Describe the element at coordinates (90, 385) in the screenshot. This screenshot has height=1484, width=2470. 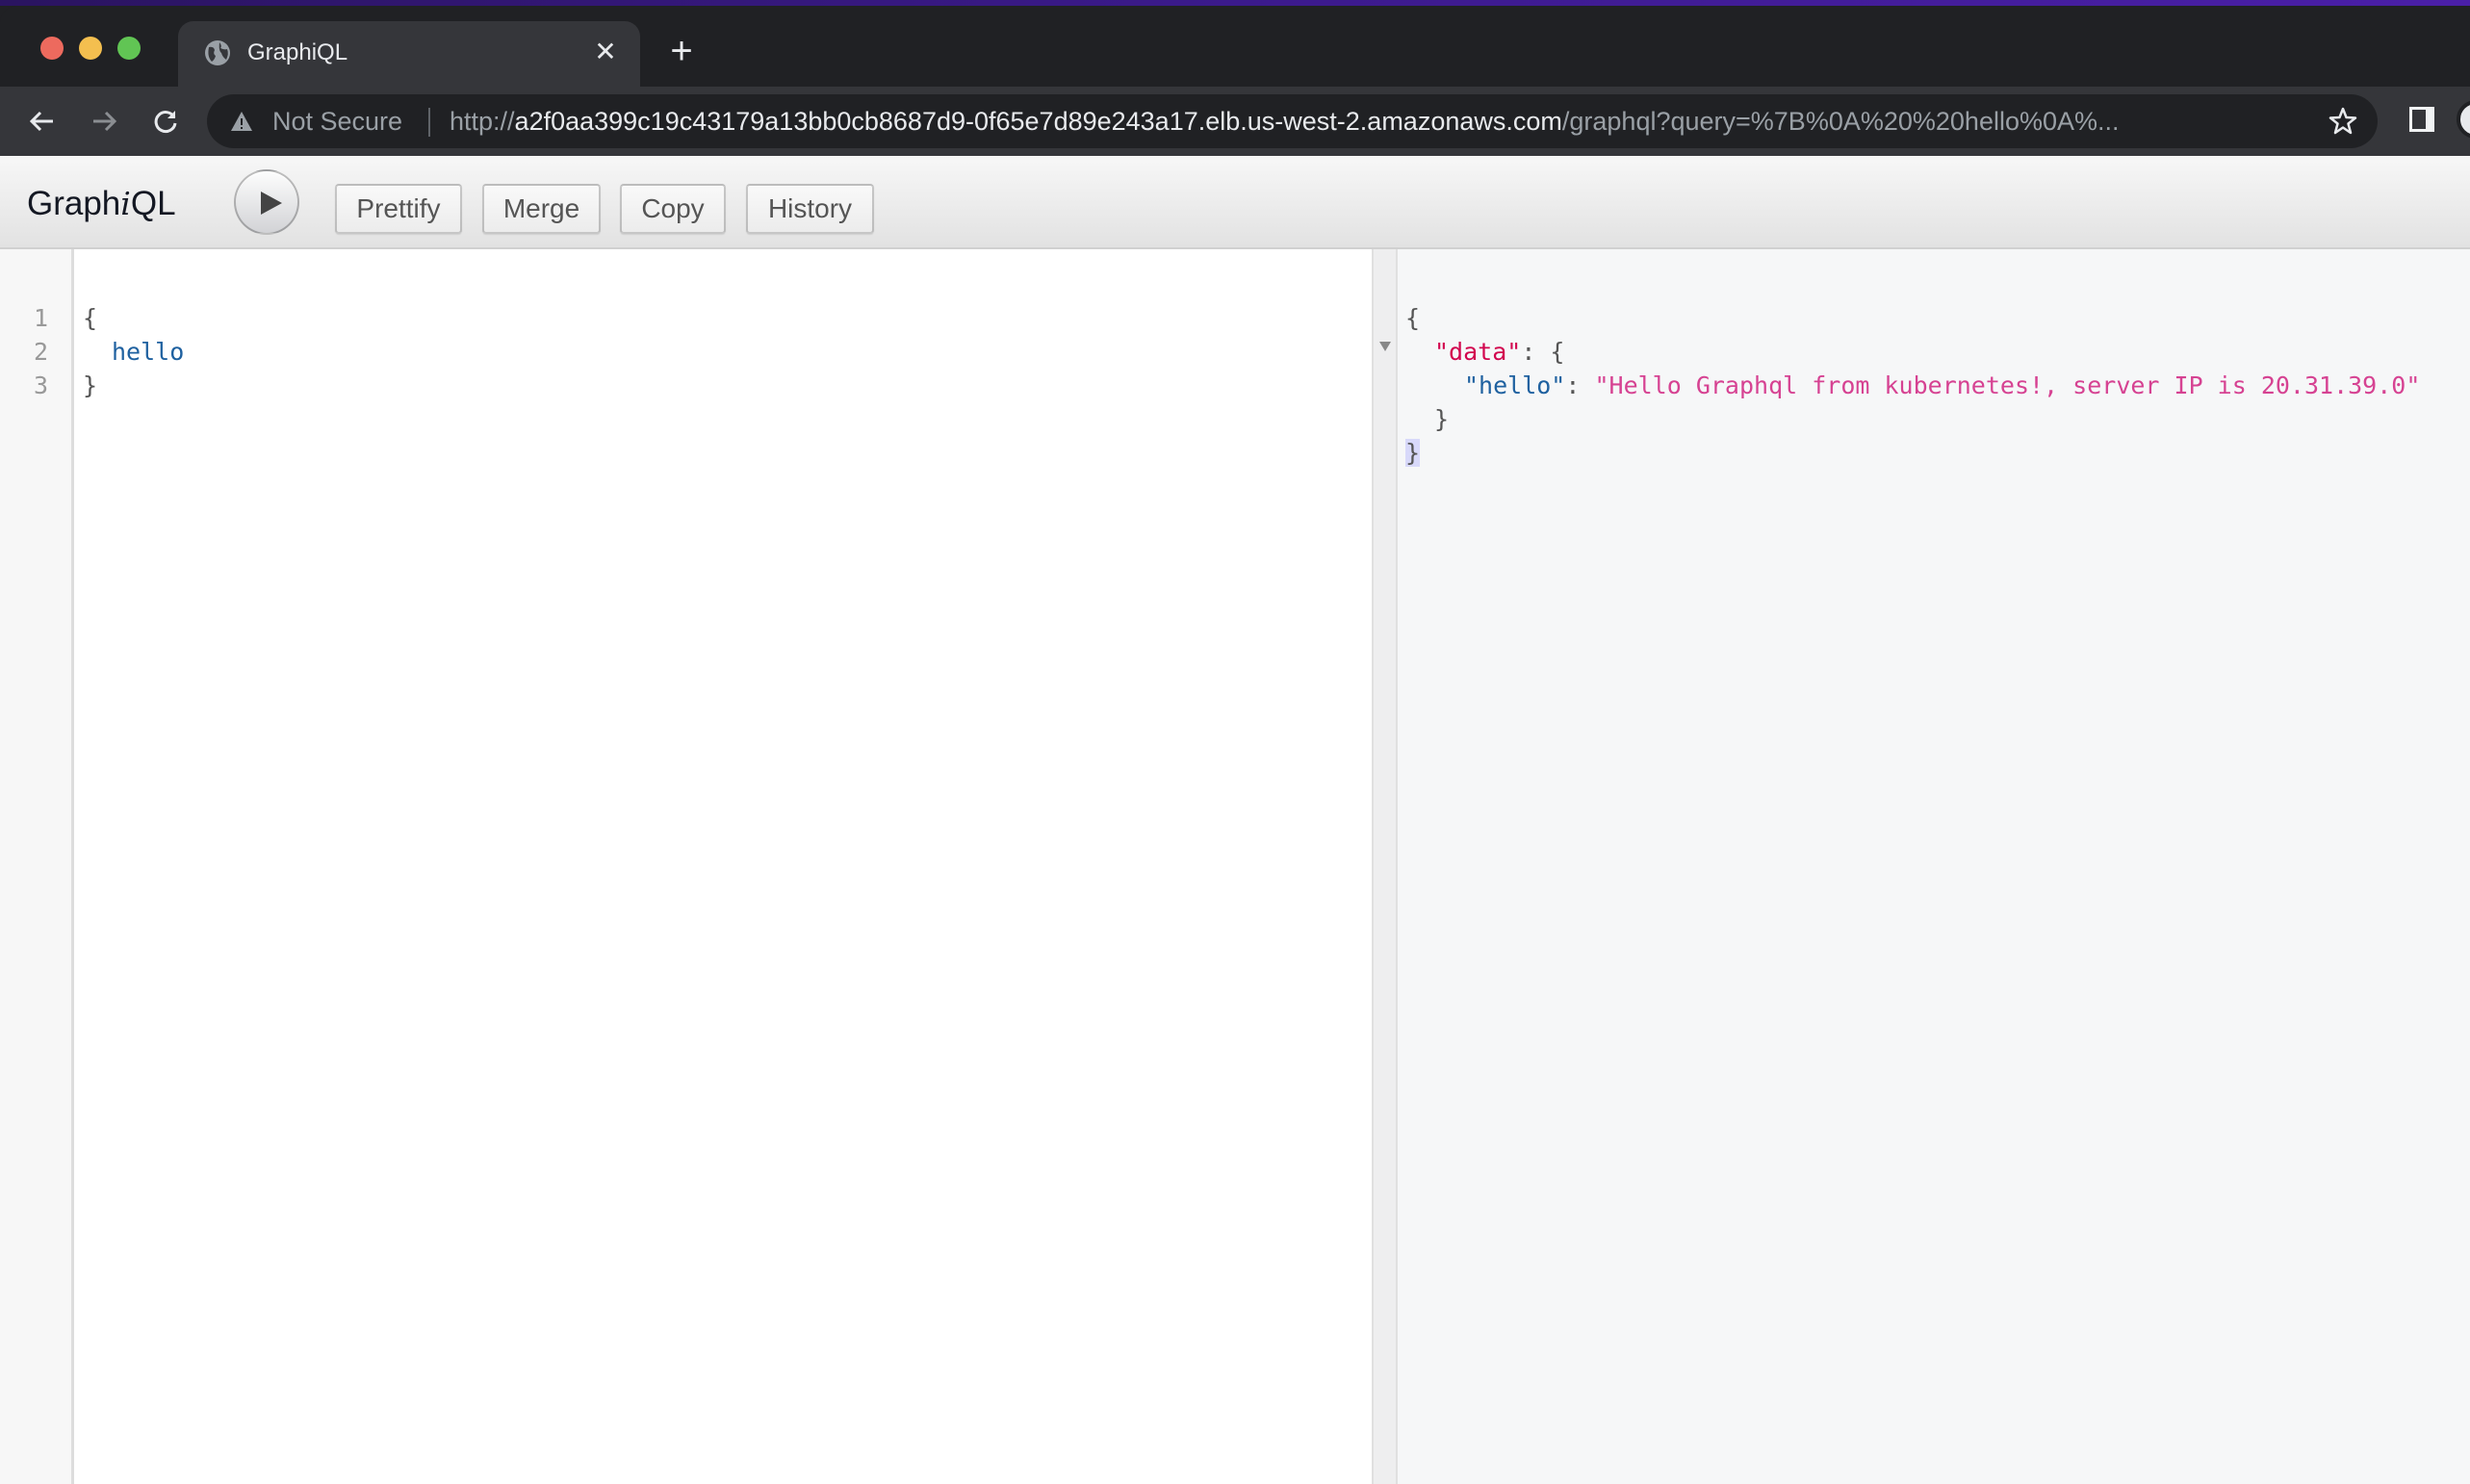
I see `query-line: }` at that location.